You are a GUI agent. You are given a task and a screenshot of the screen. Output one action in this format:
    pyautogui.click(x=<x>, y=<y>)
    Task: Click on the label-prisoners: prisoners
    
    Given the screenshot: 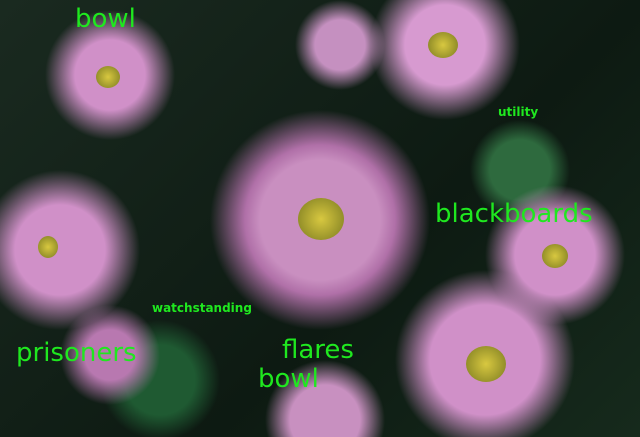 What is the action you would take?
    pyautogui.click(x=76, y=353)
    